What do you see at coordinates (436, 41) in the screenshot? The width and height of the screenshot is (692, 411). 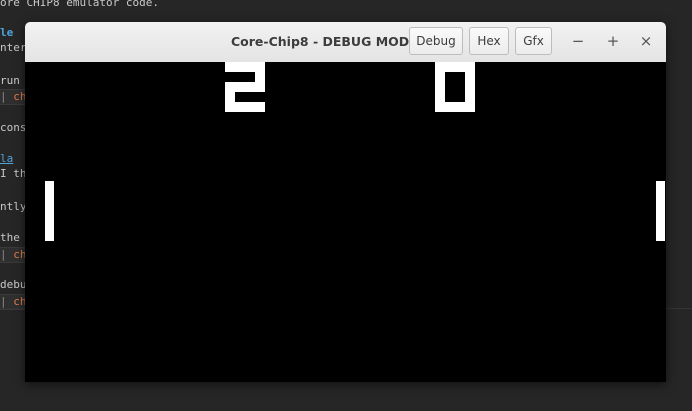 I see `debug-button: Debug` at bounding box center [436, 41].